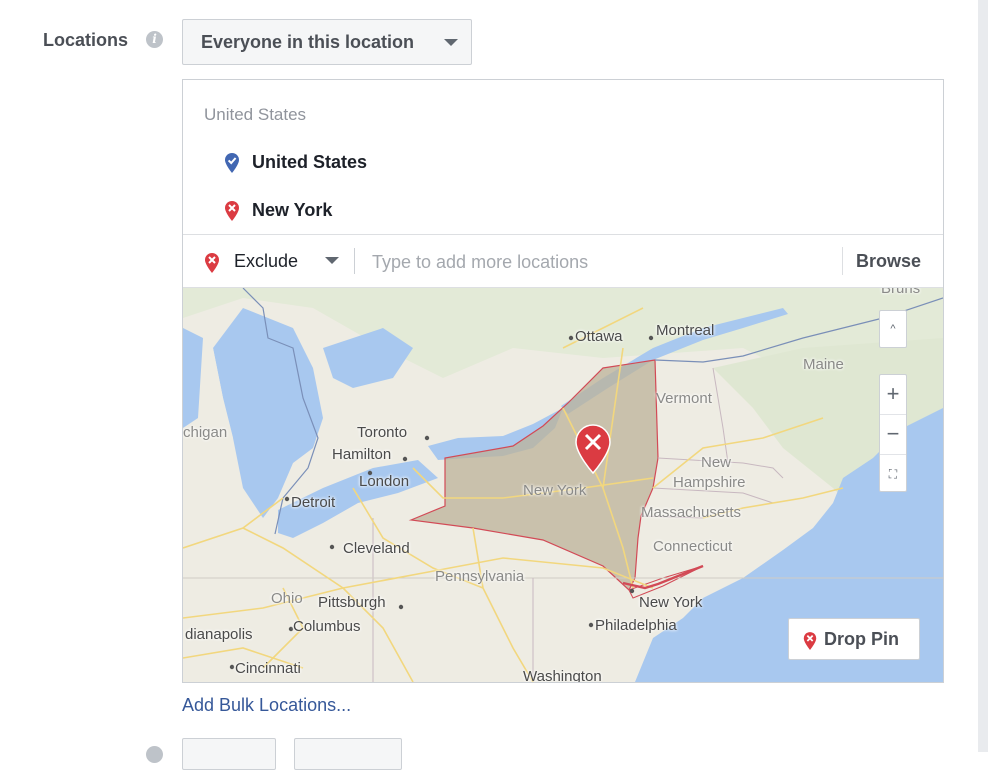  Describe the element at coordinates (599, 336) in the screenshot. I see `map-label-ottawa: Ottawa` at that location.